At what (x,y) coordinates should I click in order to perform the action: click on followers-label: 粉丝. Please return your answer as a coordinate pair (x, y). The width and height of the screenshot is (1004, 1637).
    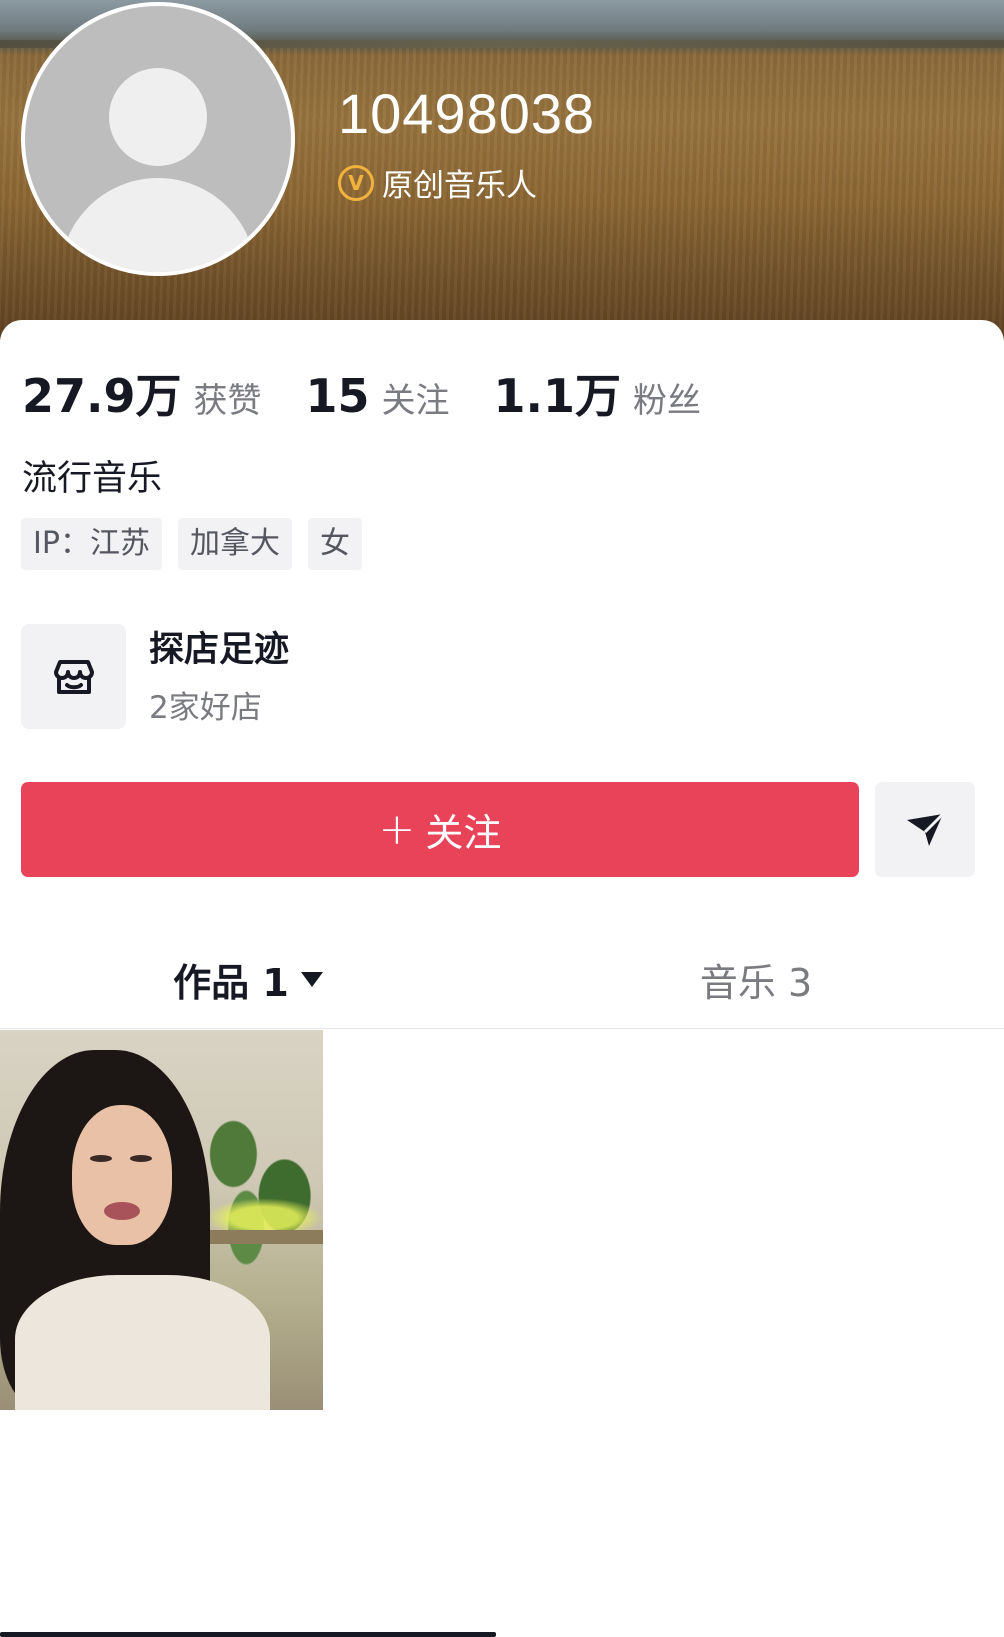
    Looking at the image, I should click on (667, 401).